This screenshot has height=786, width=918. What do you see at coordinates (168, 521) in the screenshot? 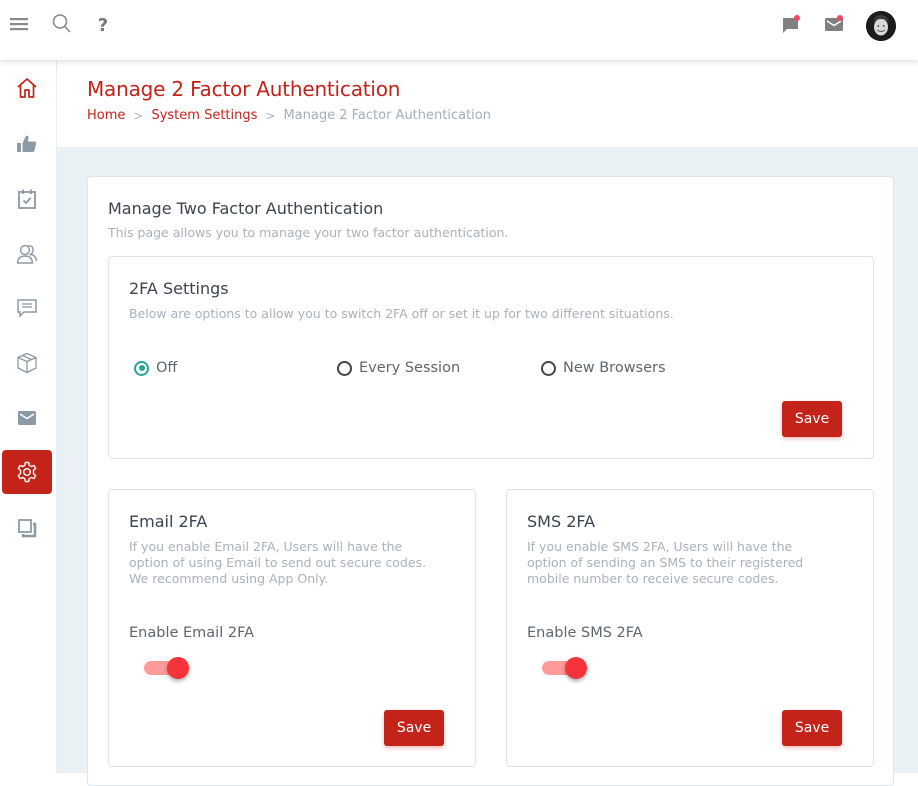
I see `email-2fa-title: Email 2FA` at bounding box center [168, 521].